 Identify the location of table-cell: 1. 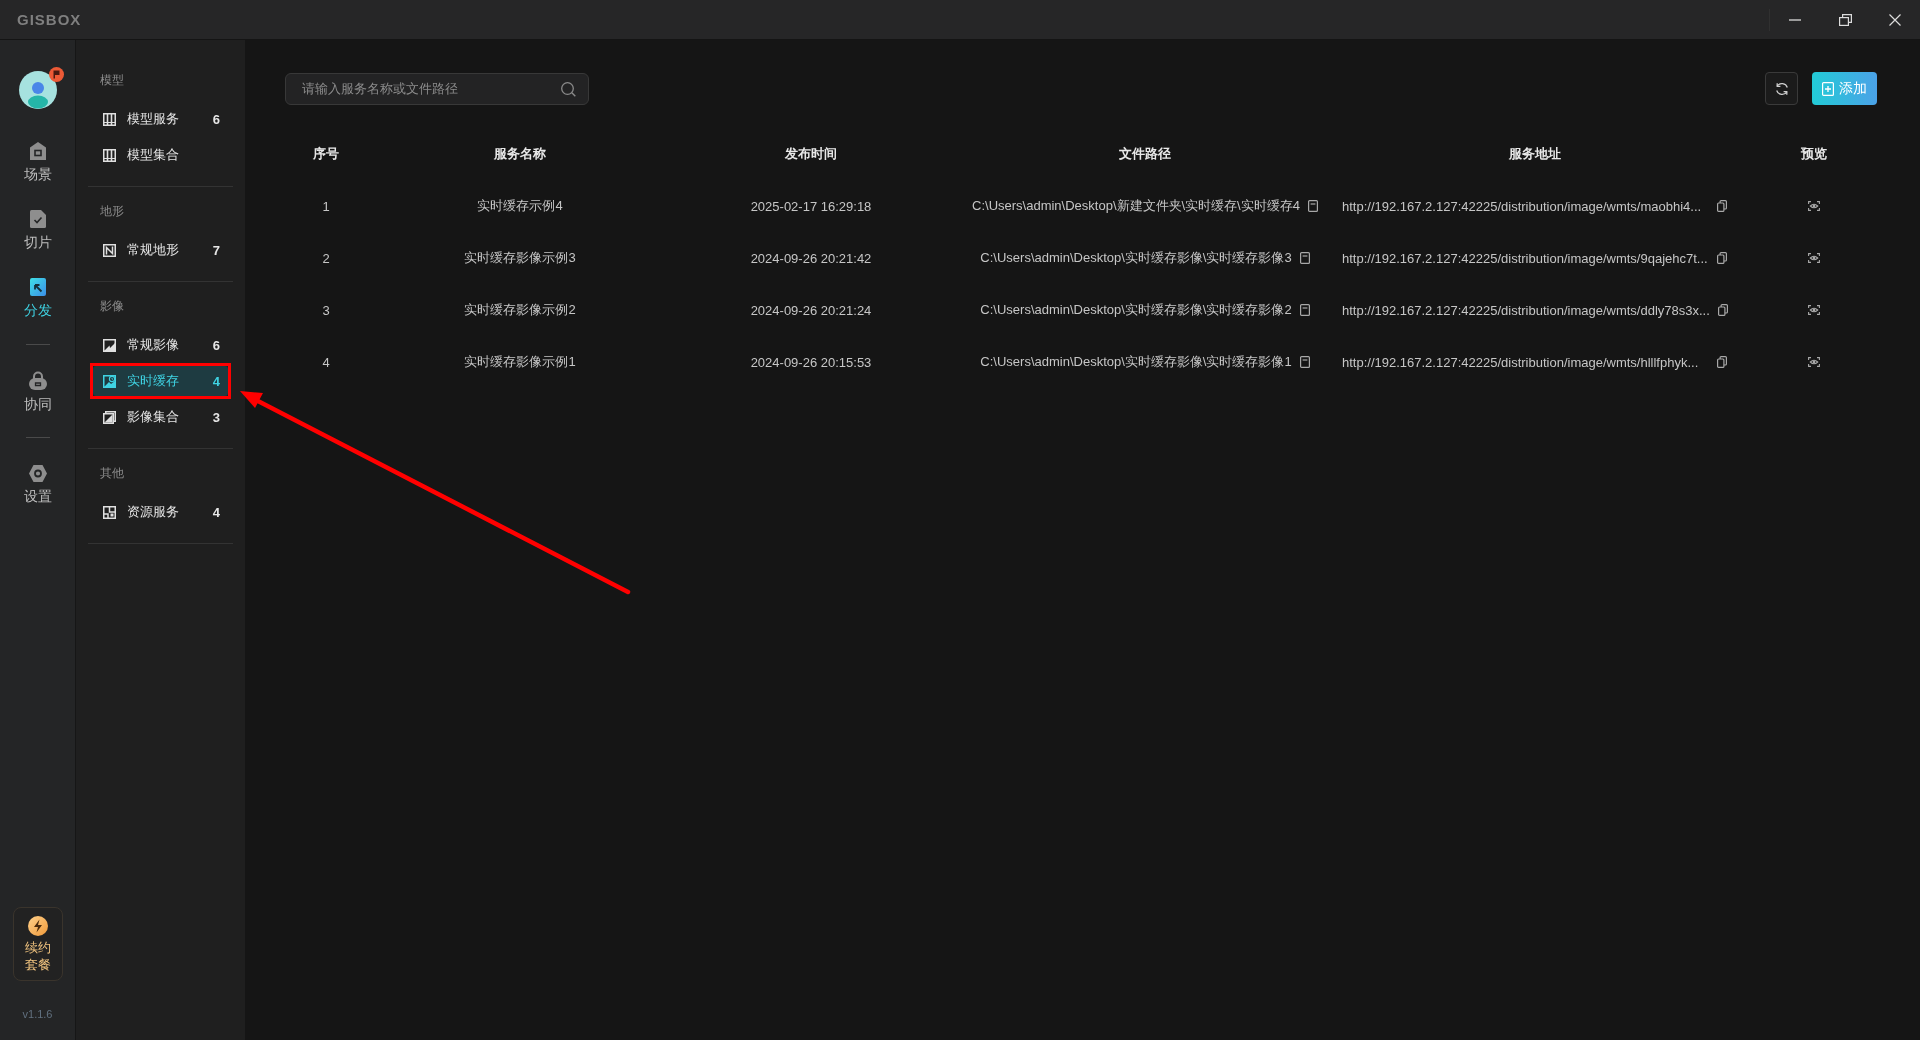
(326, 206).